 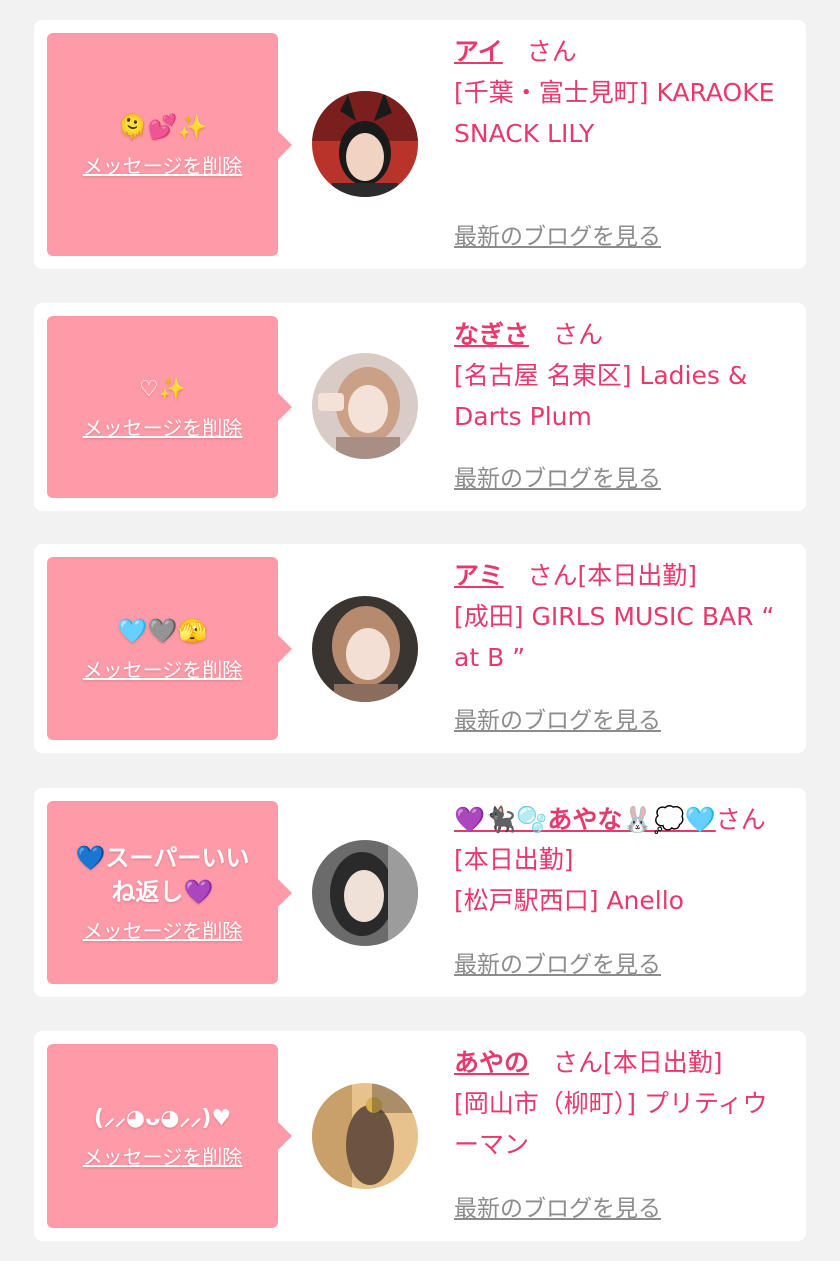 I want to click on message-text: 💙スーパーいいね返し💜, so click(x=162, y=875).